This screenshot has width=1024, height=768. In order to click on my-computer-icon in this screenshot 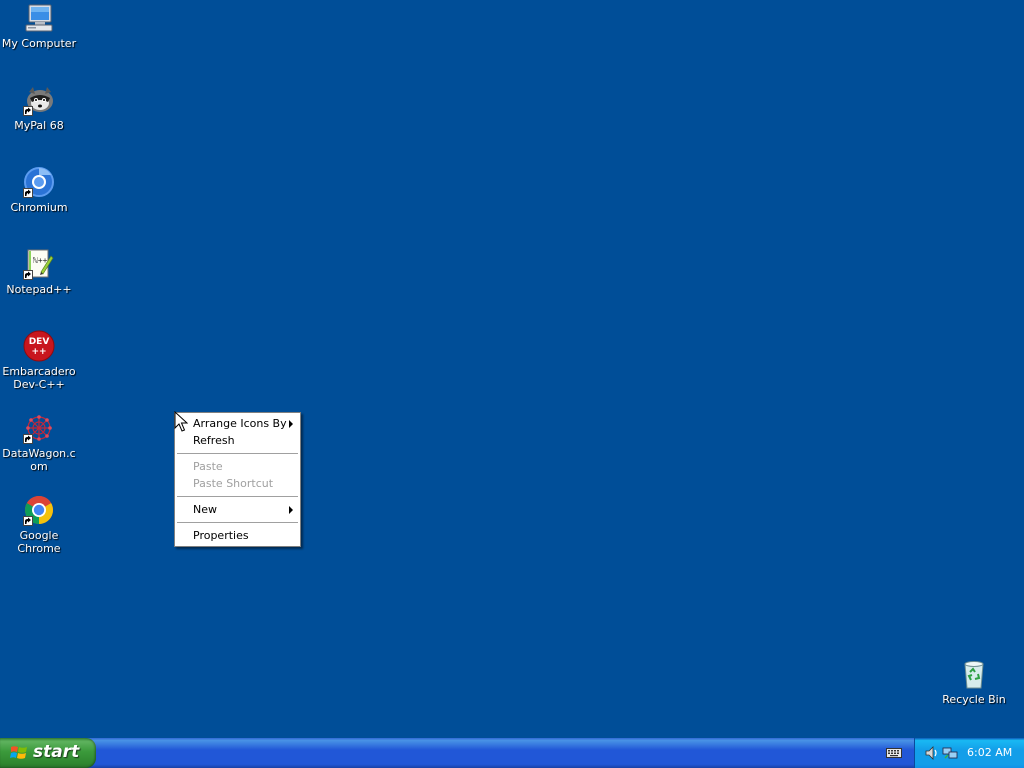, I will do `click(39, 18)`.